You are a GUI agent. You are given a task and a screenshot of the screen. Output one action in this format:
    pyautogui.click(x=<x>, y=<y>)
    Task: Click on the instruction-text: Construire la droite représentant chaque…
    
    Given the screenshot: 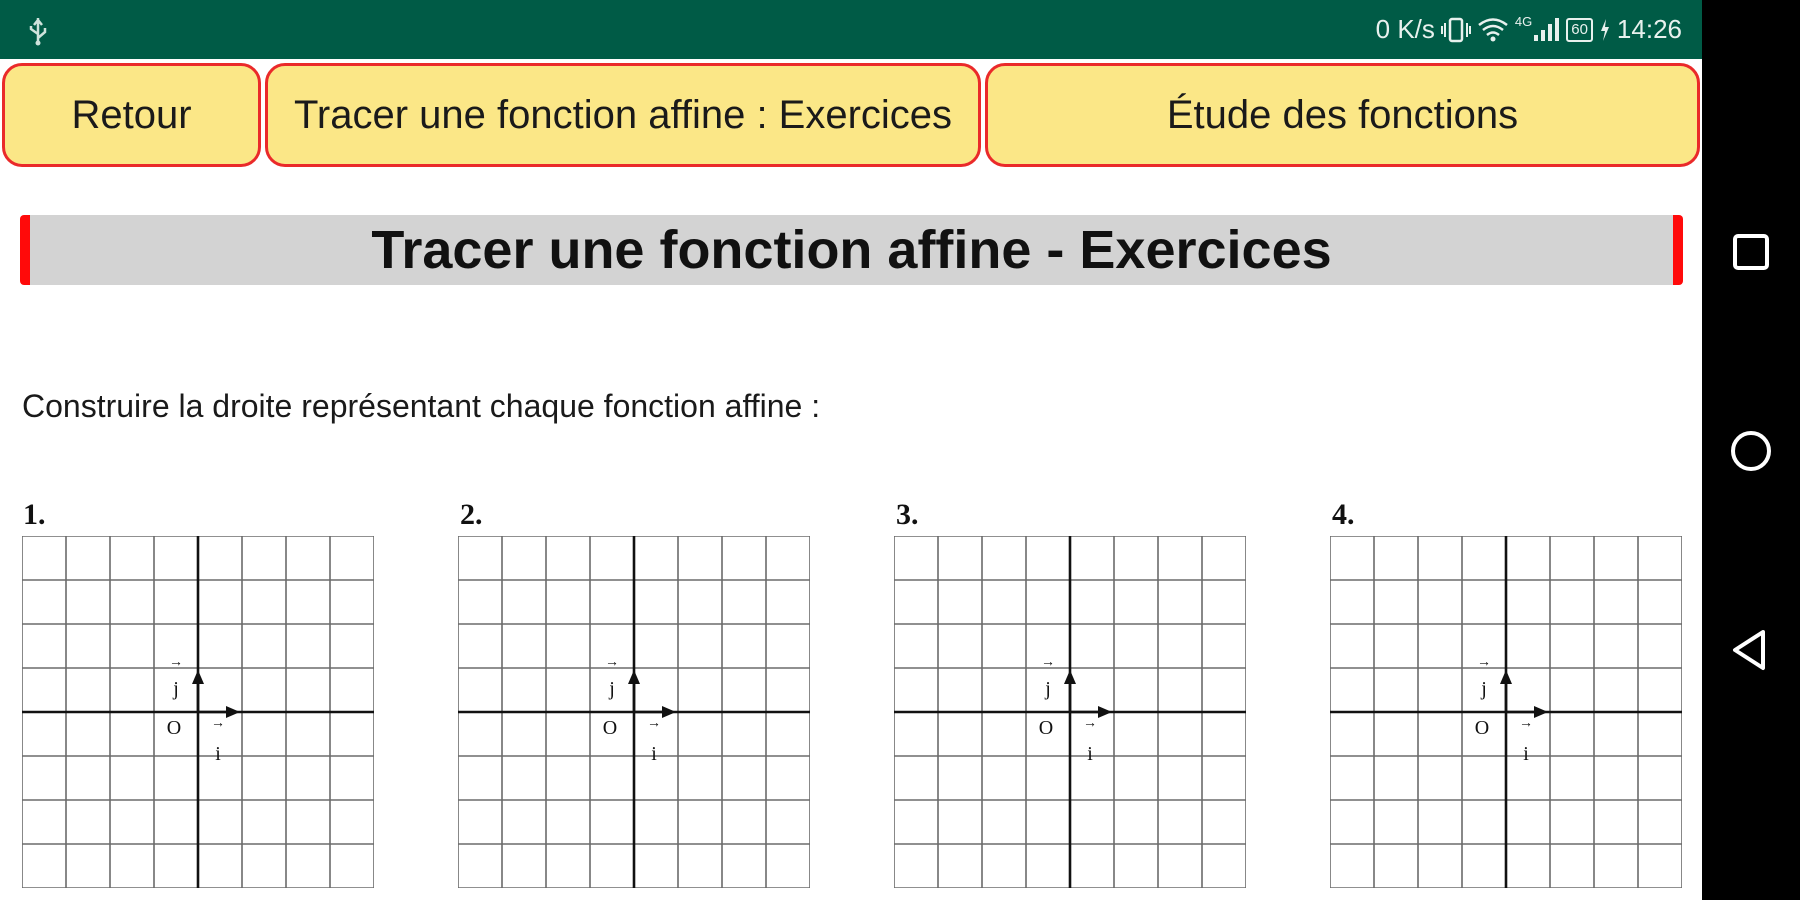 What is the action you would take?
    pyautogui.click(x=421, y=406)
    